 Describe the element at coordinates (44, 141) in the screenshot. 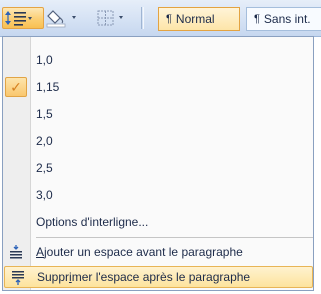

I see `spacing-option-label: 2,0` at that location.